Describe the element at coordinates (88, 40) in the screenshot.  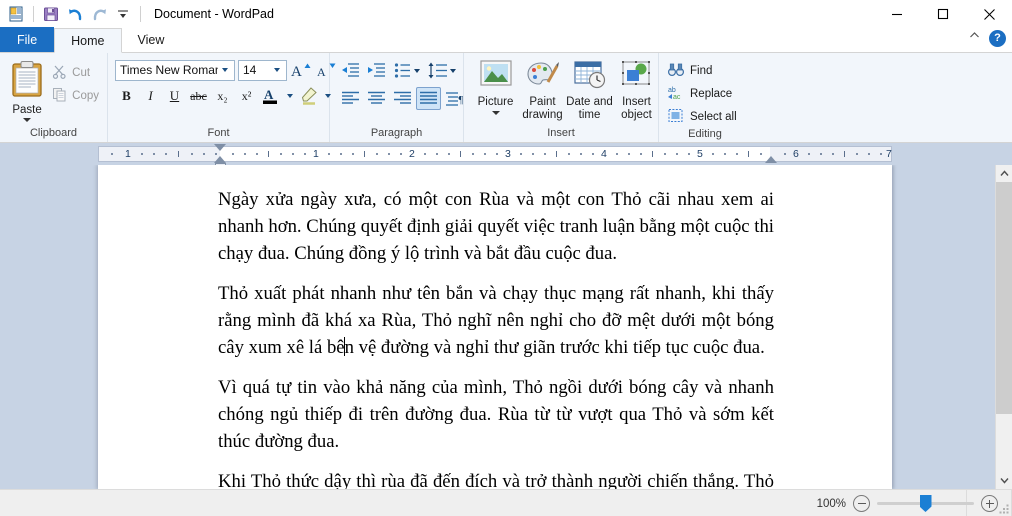
I see `tab-home: Home` at that location.